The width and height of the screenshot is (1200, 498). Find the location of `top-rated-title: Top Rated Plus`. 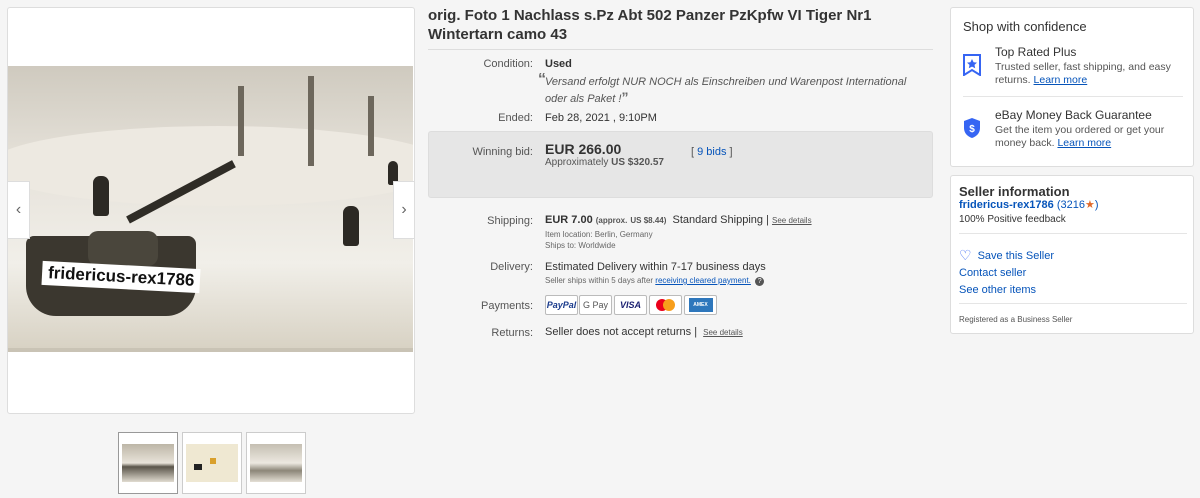

top-rated-title: Top Rated Plus is located at coordinates (1036, 52).